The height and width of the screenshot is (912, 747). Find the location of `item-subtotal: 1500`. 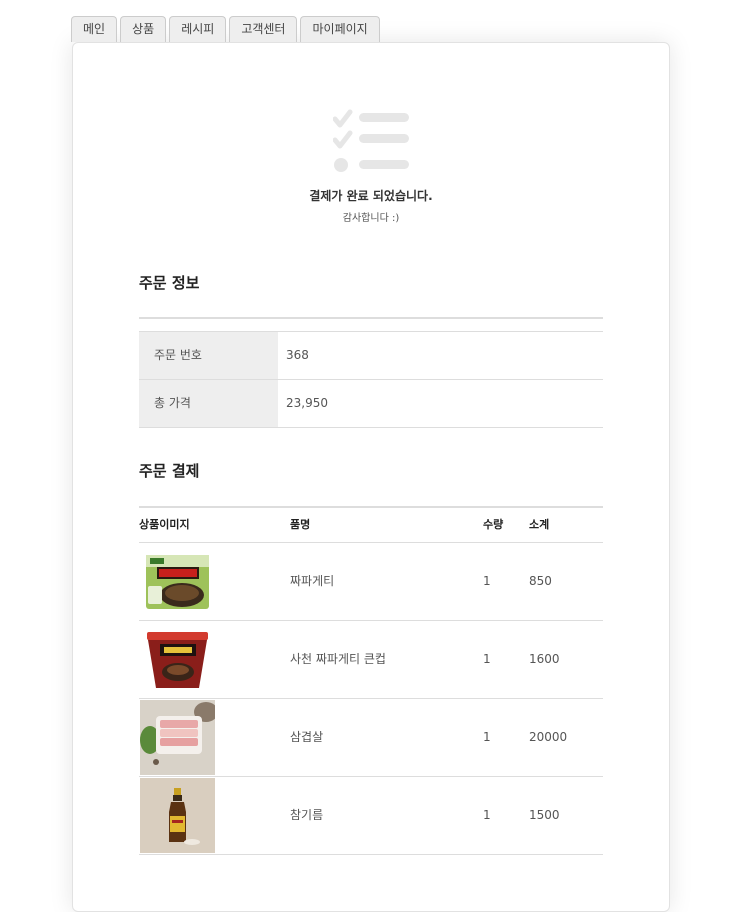

item-subtotal: 1500 is located at coordinates (544, 815).